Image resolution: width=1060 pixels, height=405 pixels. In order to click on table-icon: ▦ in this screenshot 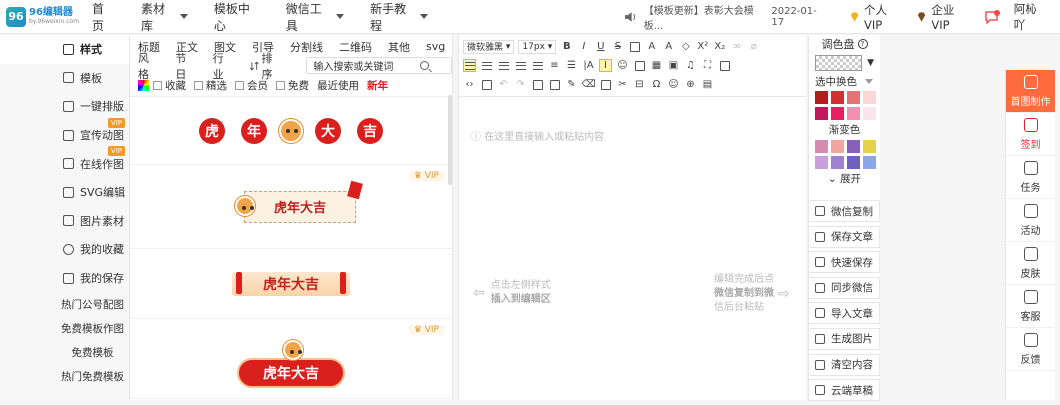, I will do `click(656, 65)`.